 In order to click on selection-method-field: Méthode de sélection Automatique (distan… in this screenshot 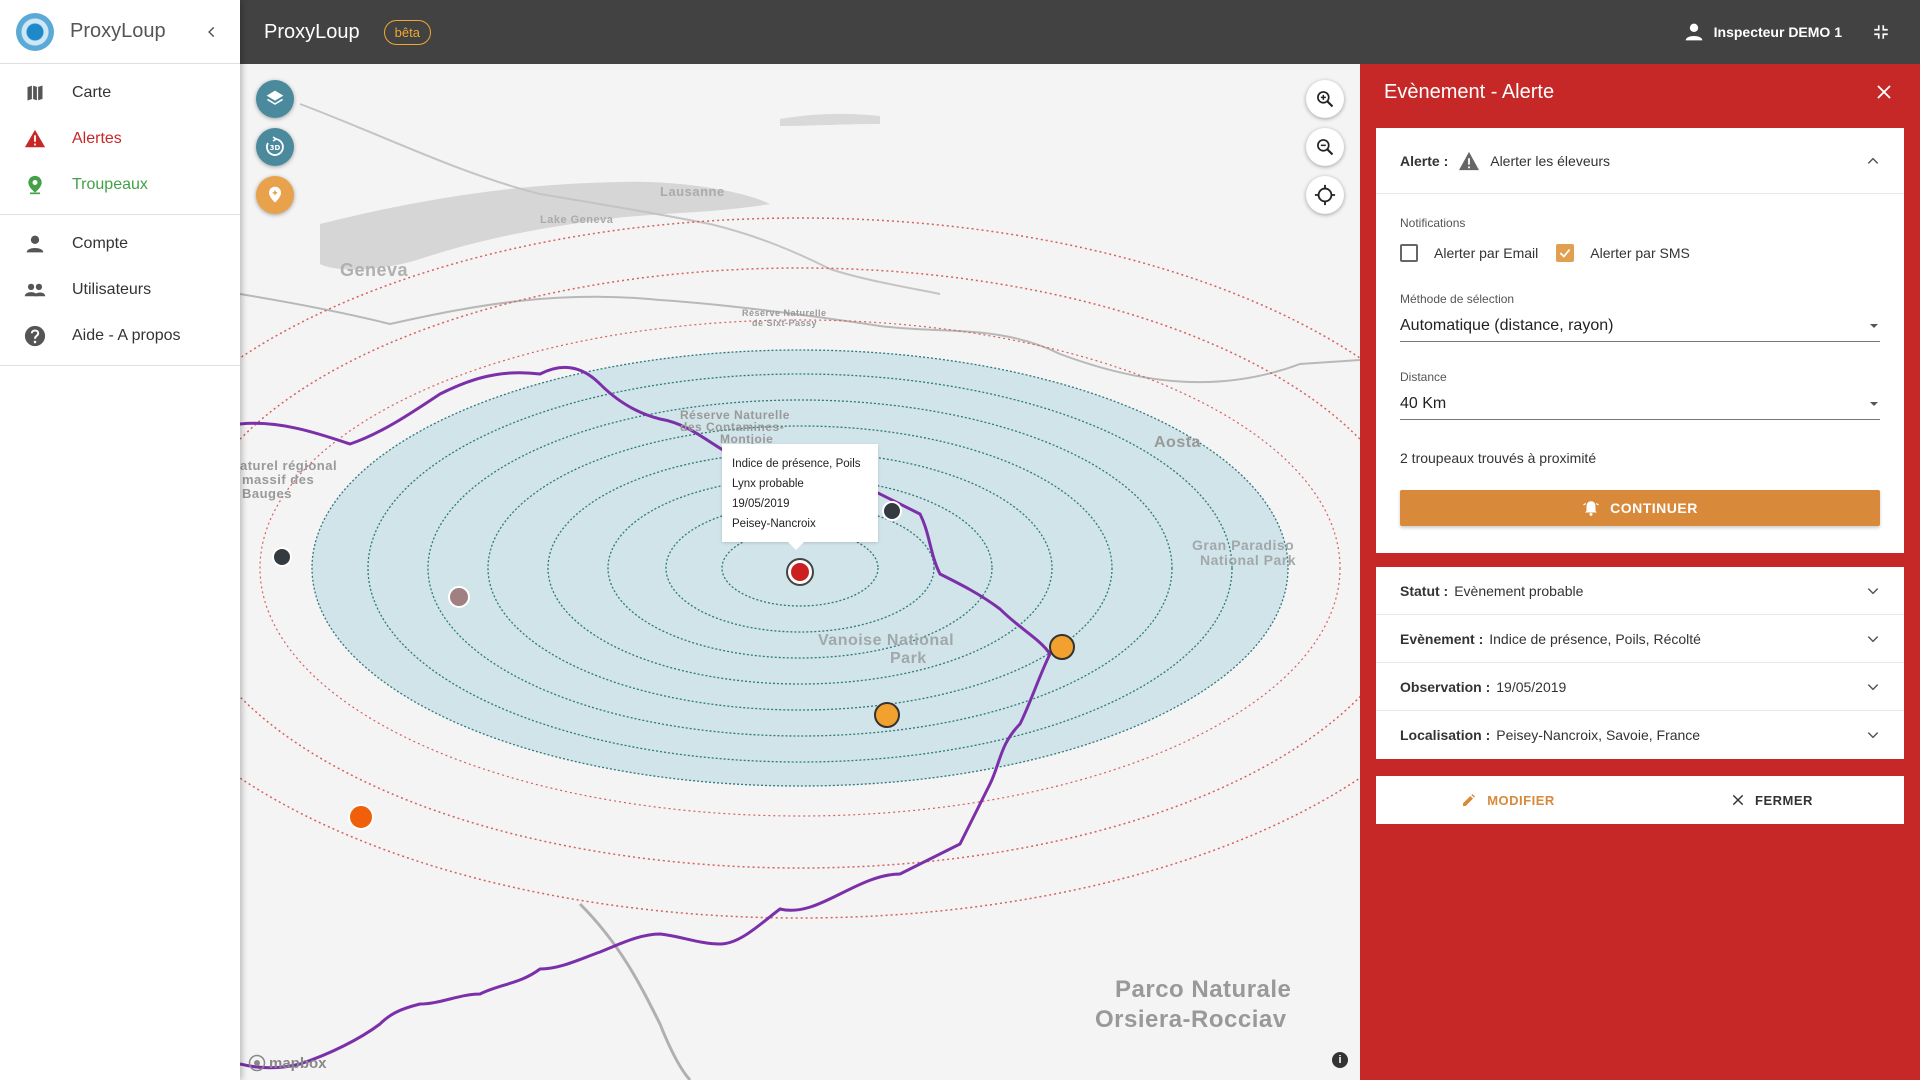, I will do `click(1640, 317)`.